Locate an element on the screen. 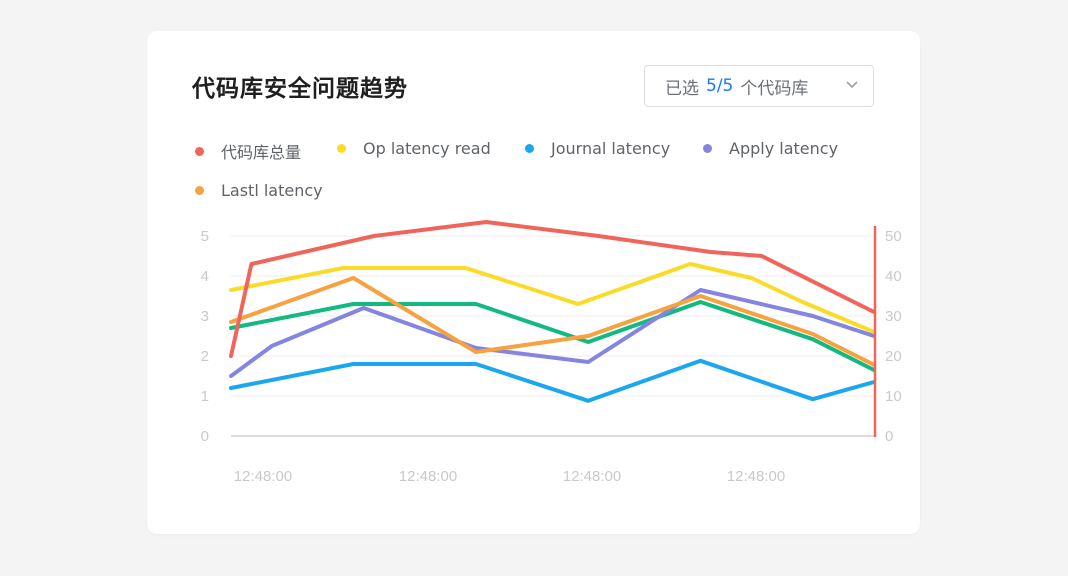 The height and width of the screenshot is (576, 1068). y-left-tick-label: 3 is located at coordinates (205, 316).